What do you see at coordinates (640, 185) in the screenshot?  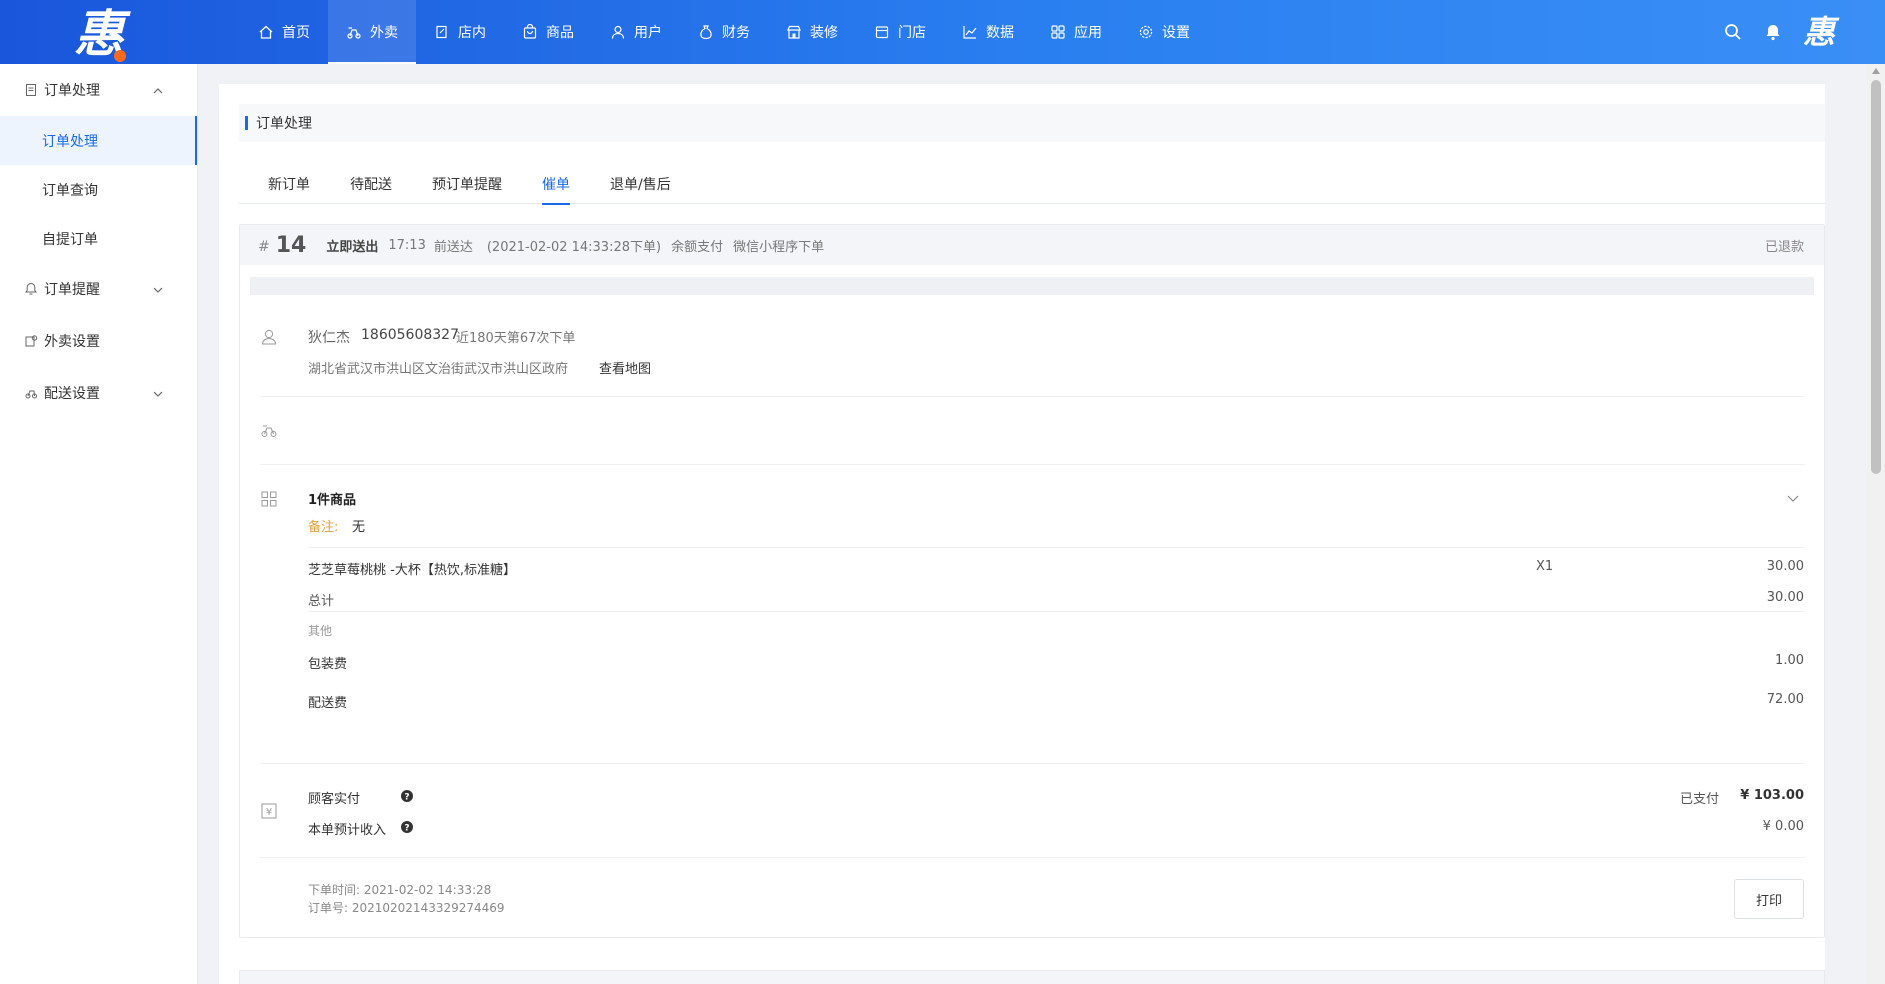 I see `tab-refund-aftersale: 退单/售后` at bounding box center [640, 185].